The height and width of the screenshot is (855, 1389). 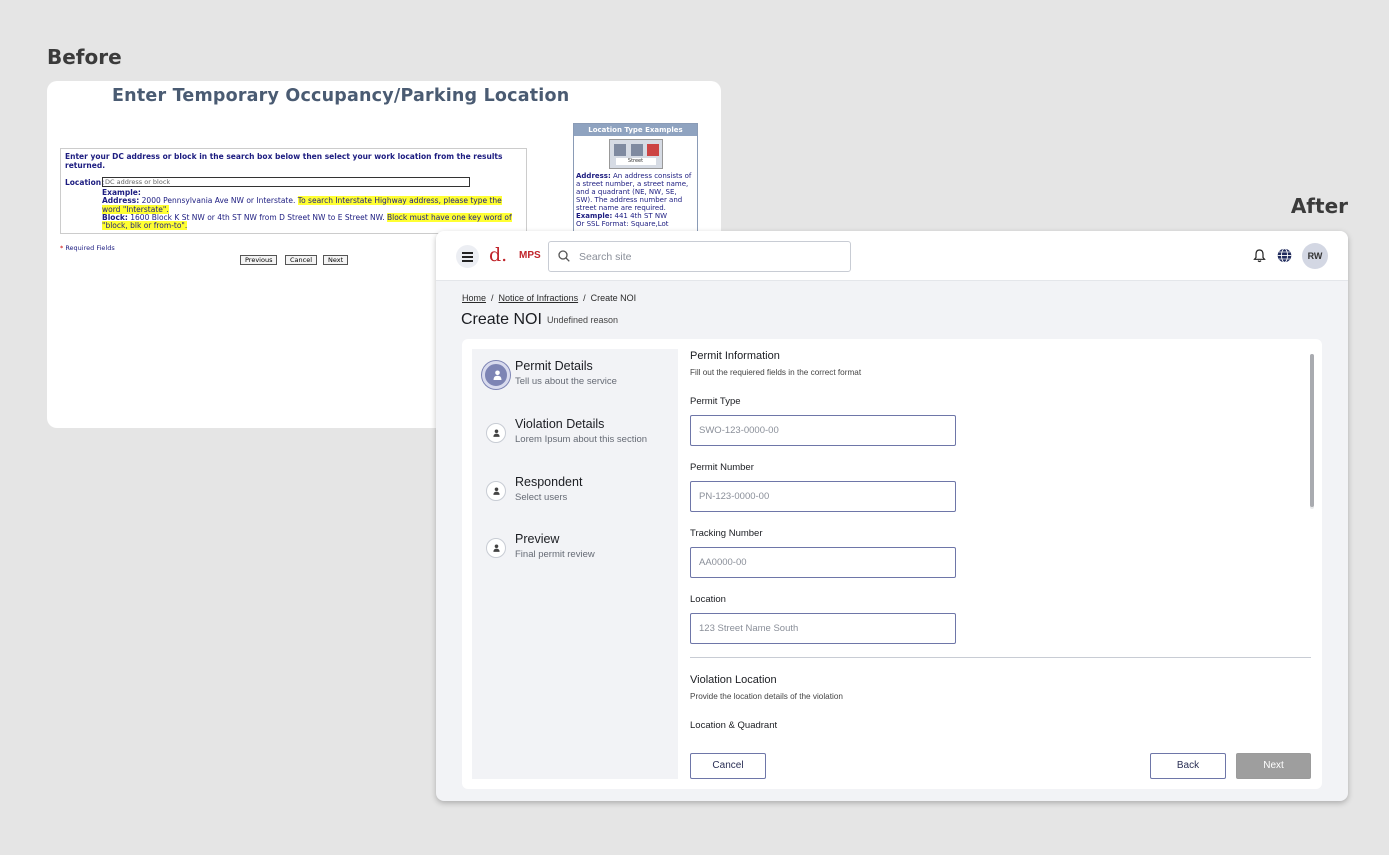 What do you see at coordinates (823, 628) in the screenshot?
I see `location-input: 123 Street Name South` at bounding box center [823, 628].